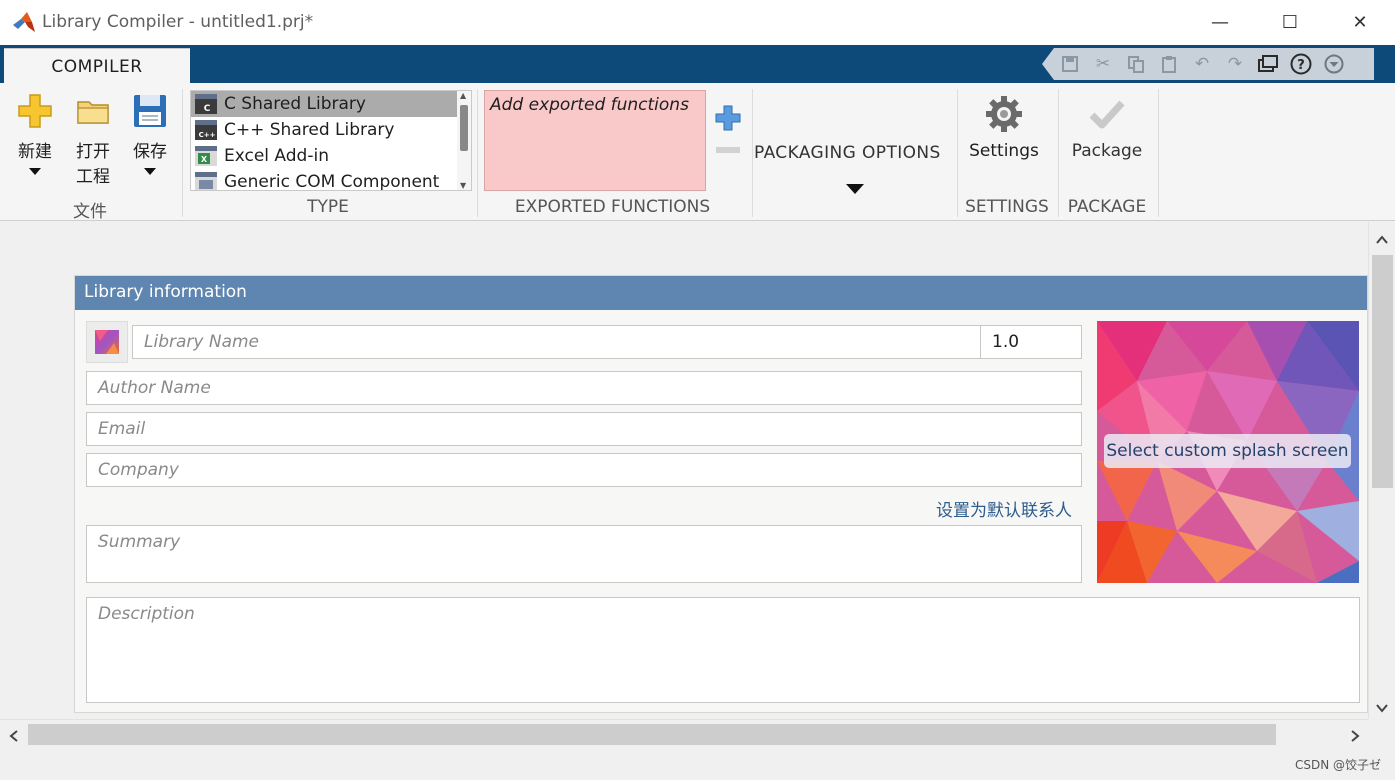  What do you see at coordinates (35, 134) in the screenshot?
I see `new-button: 新建` at bounding box center [35, 134].